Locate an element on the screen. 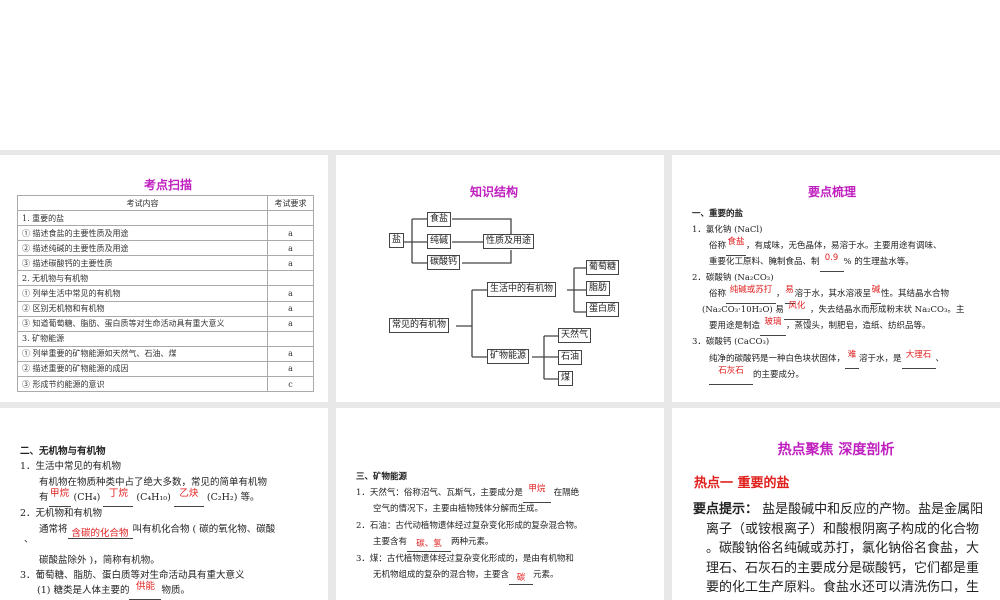  text: 在隔绝 is located at coordinates (565, 493).